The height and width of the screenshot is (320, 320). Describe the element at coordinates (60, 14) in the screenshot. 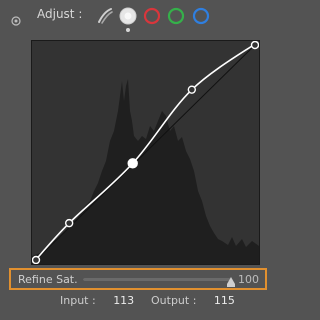

I see `adjust-label: Adjust :` at that location.